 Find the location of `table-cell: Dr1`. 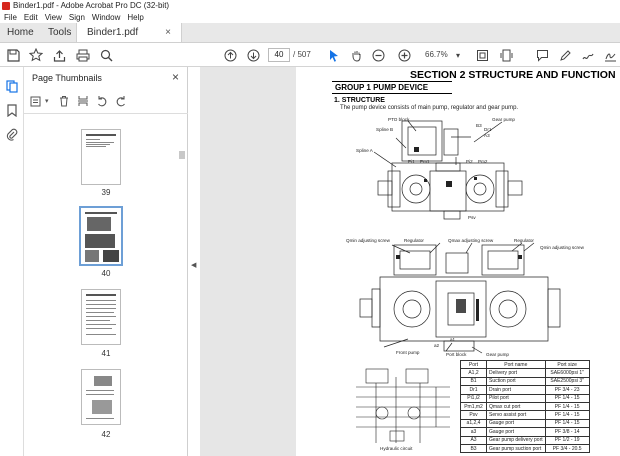

table-cell: Dr1 is located at coordinates (473, 390).